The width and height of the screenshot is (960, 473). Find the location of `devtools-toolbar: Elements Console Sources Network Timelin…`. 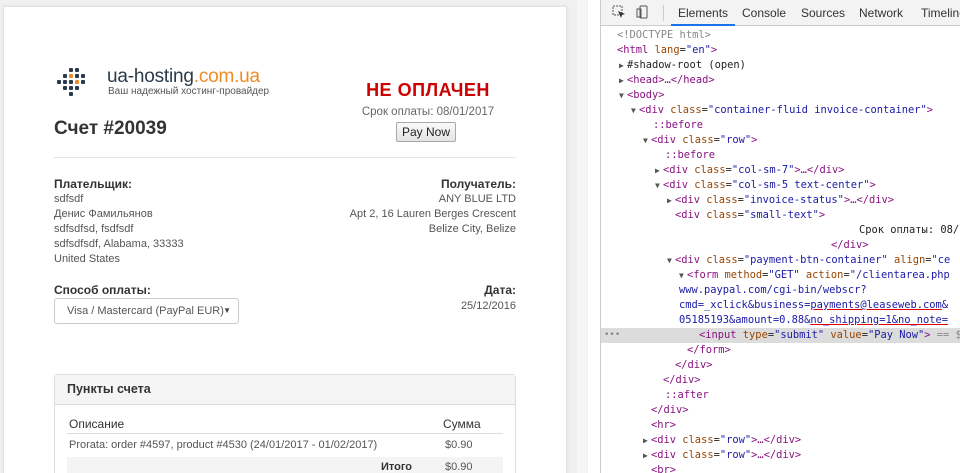

devtools-toolbar: Elements Console Sources Network Timelin… is located at coordinates (780, 13).